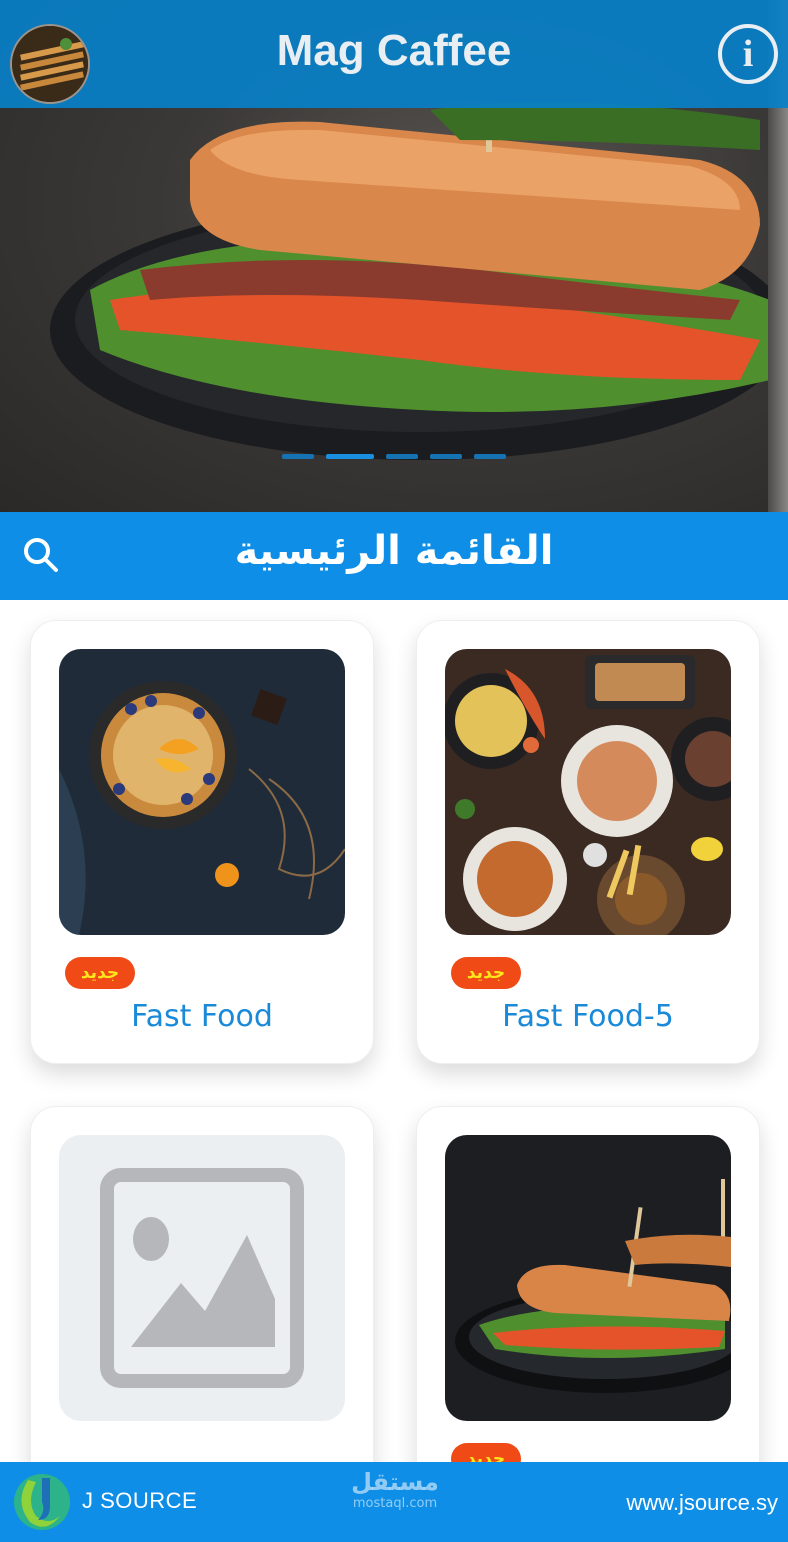 This screenshot has height=1542, width=788. I want to click on watermark-latin: mostaql.com, so click(395, 1503).